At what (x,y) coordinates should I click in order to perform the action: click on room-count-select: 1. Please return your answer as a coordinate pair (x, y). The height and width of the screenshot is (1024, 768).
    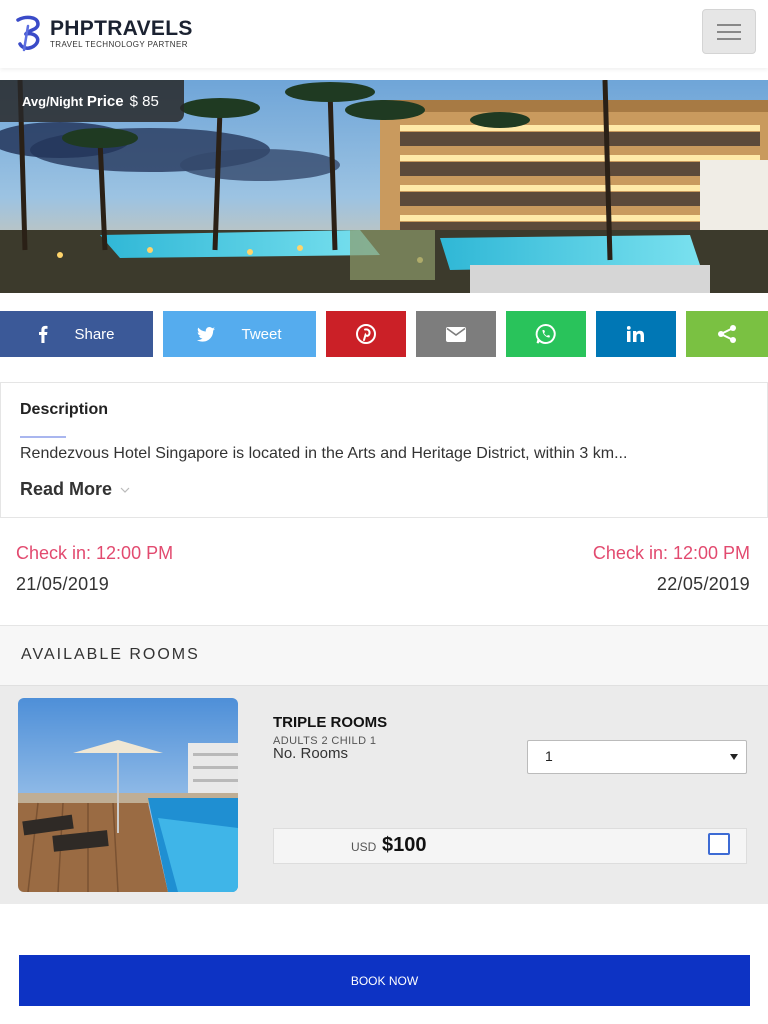
    Looking at the image, I should click on (637, 757).